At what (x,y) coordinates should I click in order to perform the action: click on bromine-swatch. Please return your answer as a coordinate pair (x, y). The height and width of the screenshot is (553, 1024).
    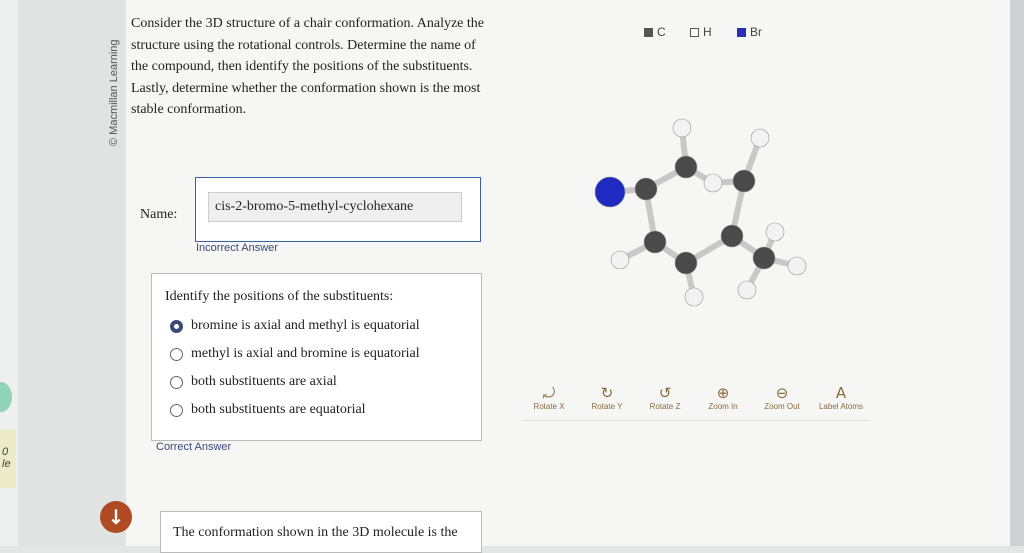
    Looking at the image, I should click on (741, 32).